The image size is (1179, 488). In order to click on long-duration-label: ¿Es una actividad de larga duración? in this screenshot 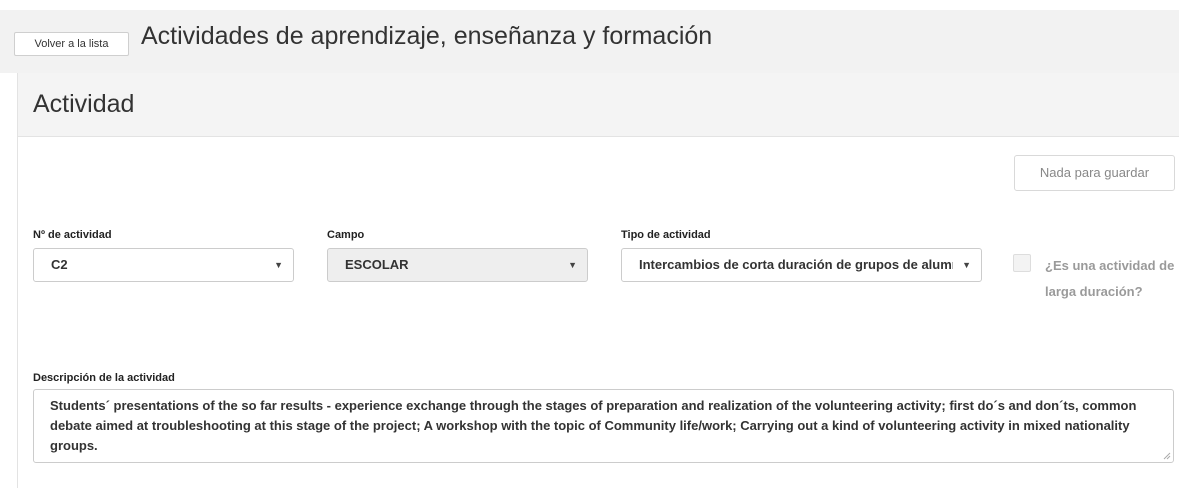, I will do `click(1110, 278)`.